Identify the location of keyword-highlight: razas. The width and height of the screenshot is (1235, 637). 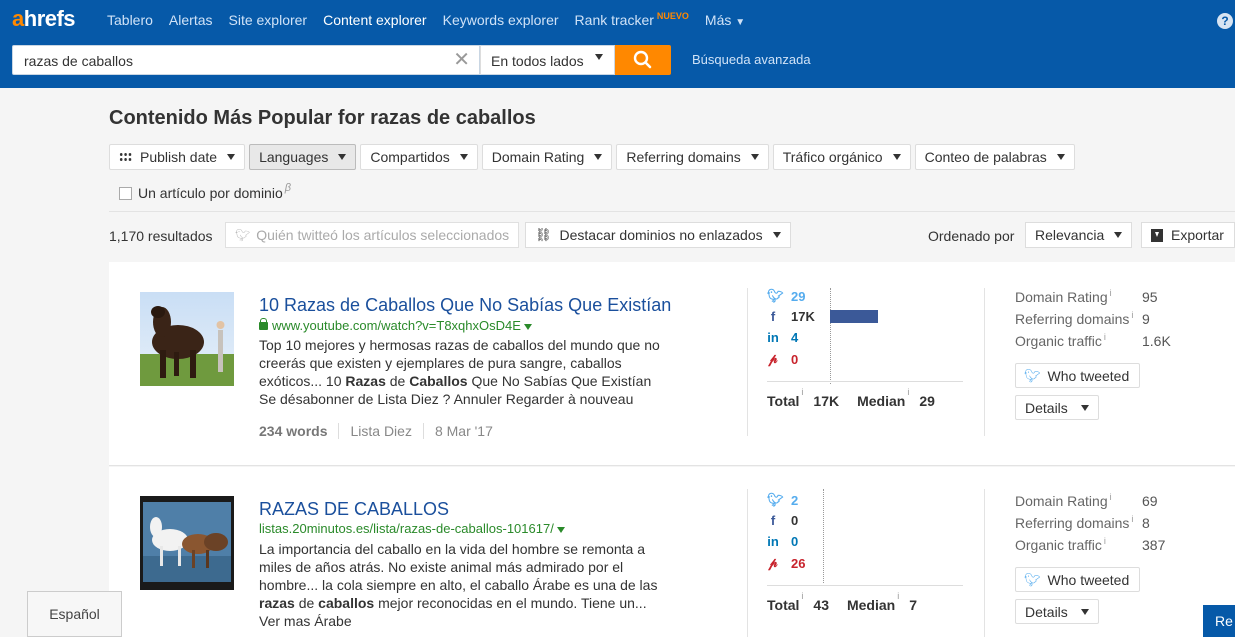
(277, 603).